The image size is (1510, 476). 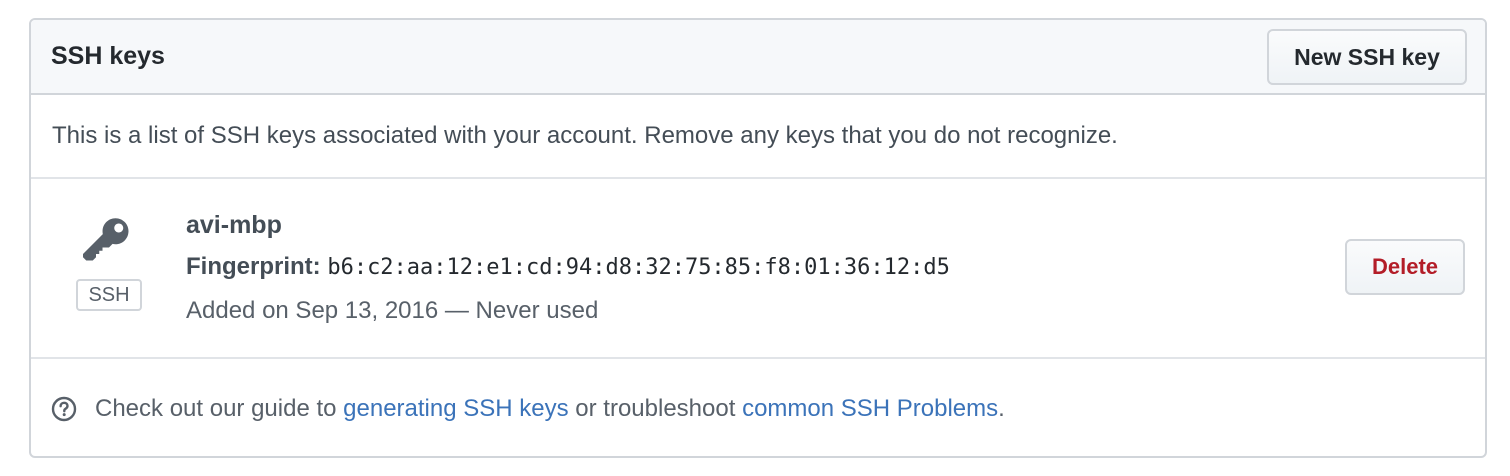 What do you see at coordinates (392, 310) in the screenshot?
I see `added-date: Added on Sep 13, 2016 — Never used` at bounding box center [392, 310].